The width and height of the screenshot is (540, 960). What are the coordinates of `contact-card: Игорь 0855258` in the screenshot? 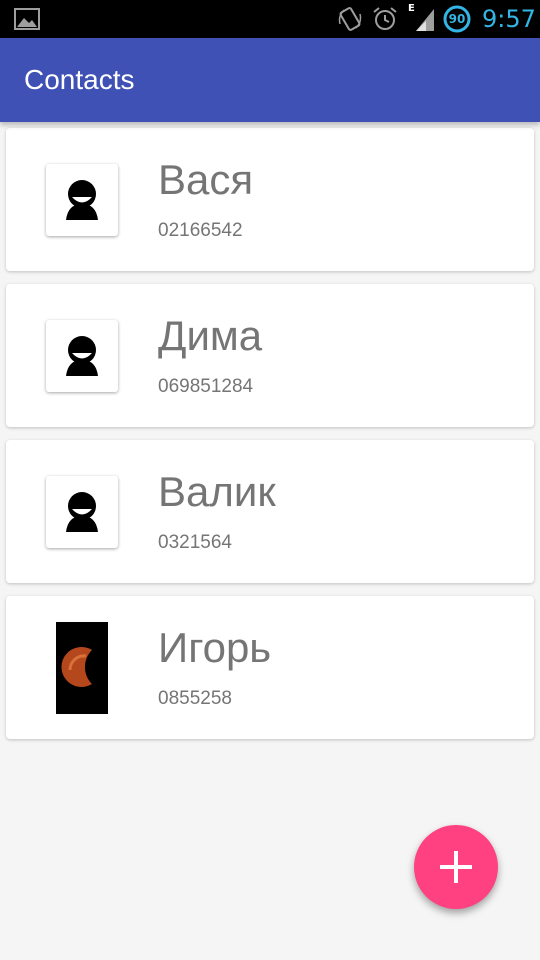 It's located at (270, 667).